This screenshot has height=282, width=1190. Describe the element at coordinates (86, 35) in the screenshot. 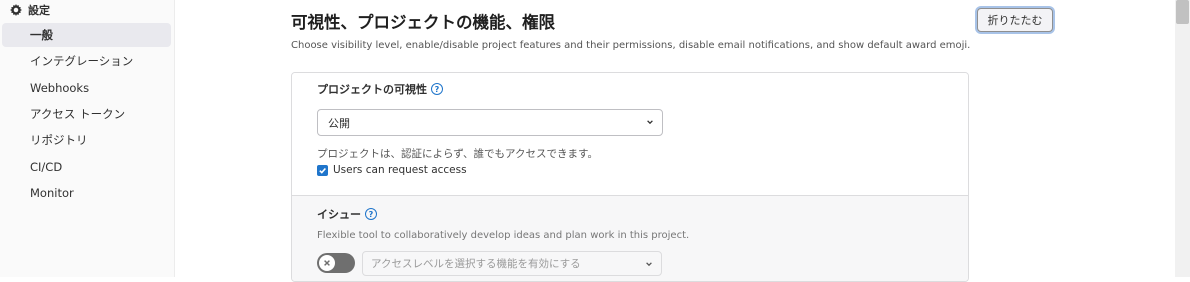

I see `sidebar-item-general: 一般` at that location.